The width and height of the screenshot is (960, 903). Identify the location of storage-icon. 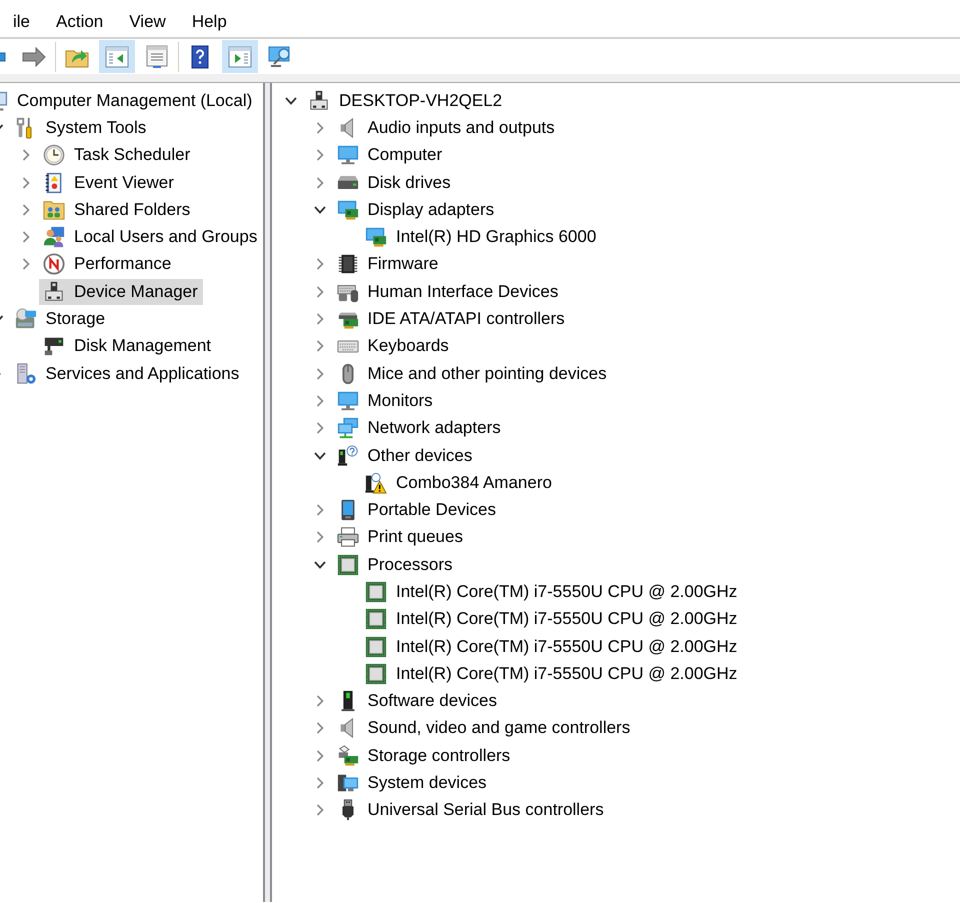
(25, 319).